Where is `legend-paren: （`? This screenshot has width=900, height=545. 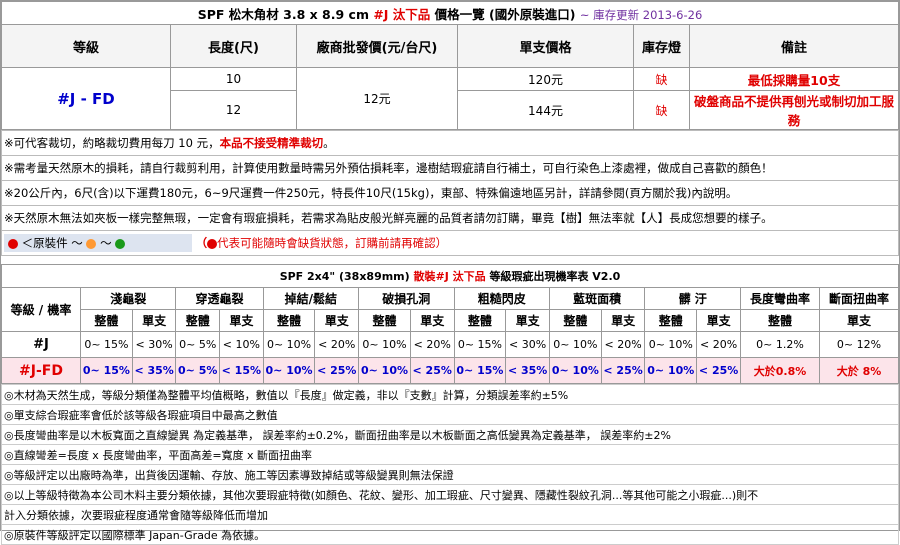 legend-paren: （ is located at coordinates (201, 243).